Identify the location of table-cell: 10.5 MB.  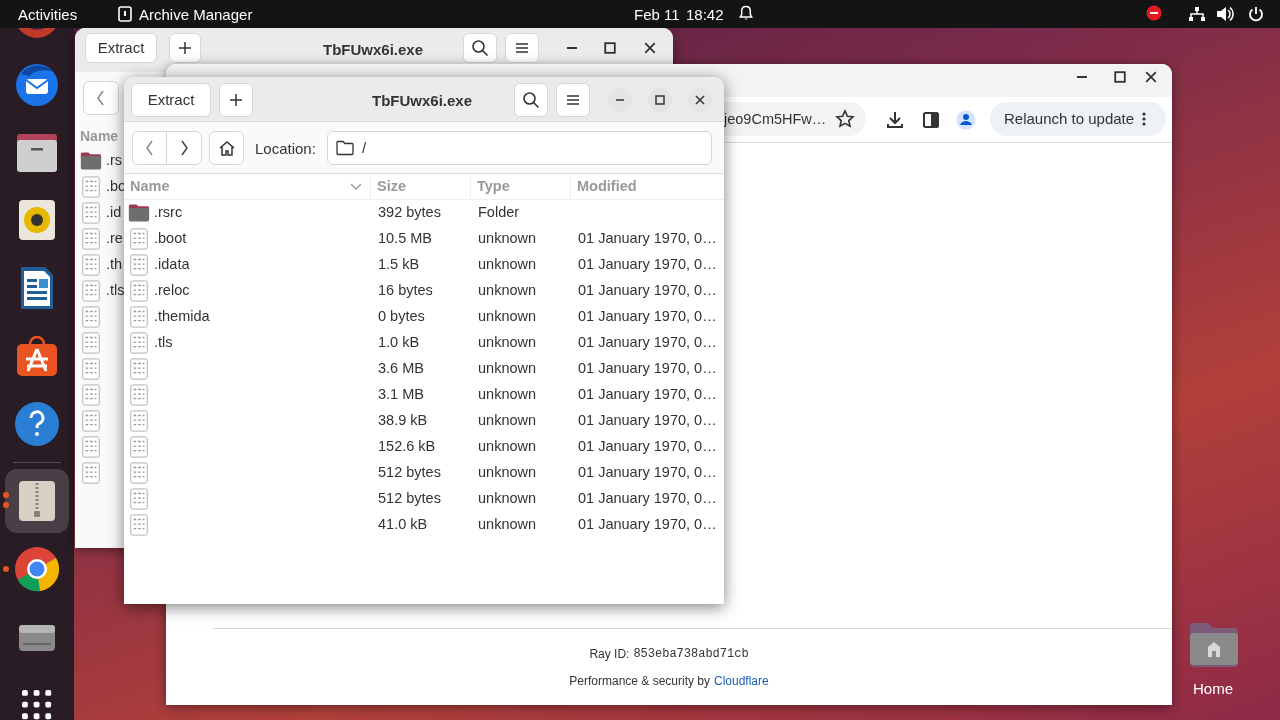
(405, 238).